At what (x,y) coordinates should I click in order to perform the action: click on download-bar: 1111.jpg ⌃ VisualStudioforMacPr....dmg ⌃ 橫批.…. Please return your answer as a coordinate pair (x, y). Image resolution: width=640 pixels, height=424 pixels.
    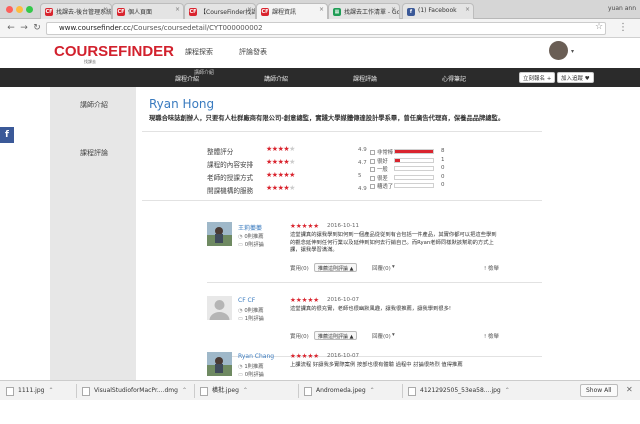
    Looking at the image, I should click on (320, 390).